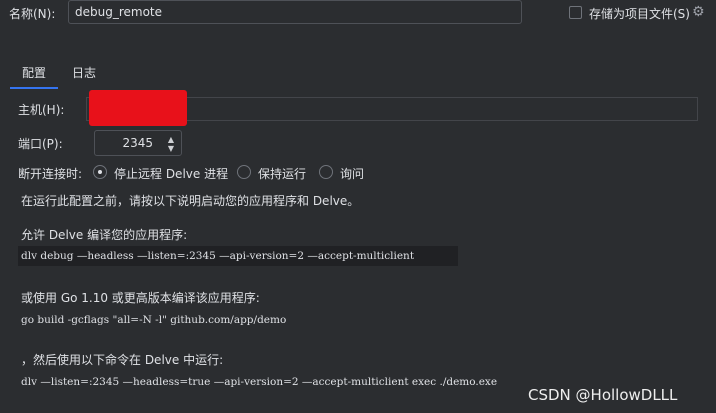 The image size is (716, 413). Describe the element at coordinates (352, 173) in the screenshot. I see `radio-ask-label: 询问` at that location.